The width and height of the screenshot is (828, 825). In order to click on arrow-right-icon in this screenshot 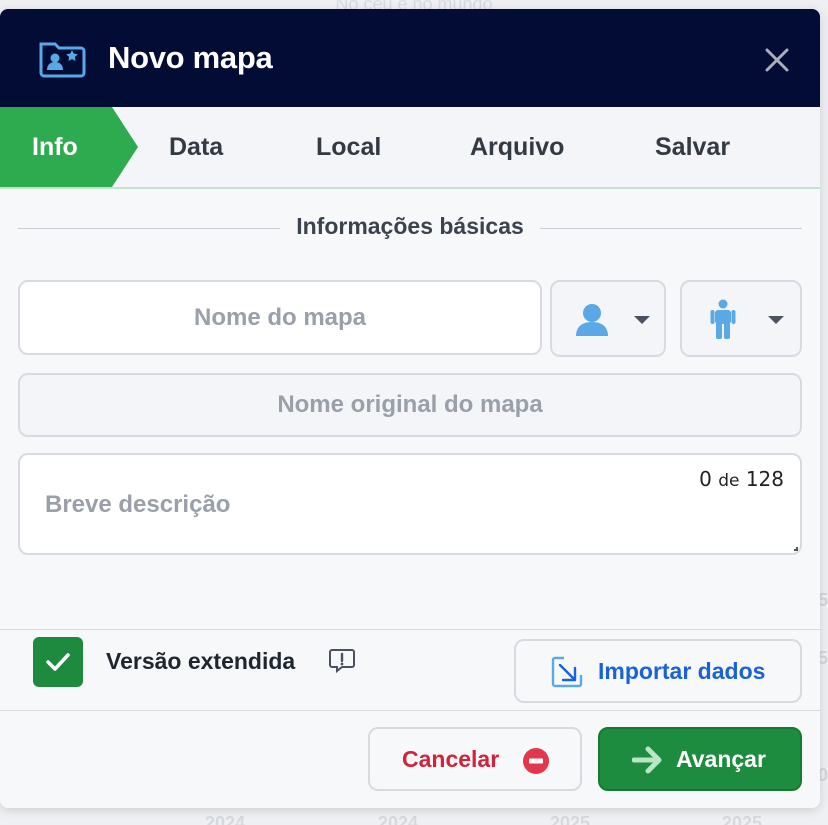, I will do `click(647, 760)`.